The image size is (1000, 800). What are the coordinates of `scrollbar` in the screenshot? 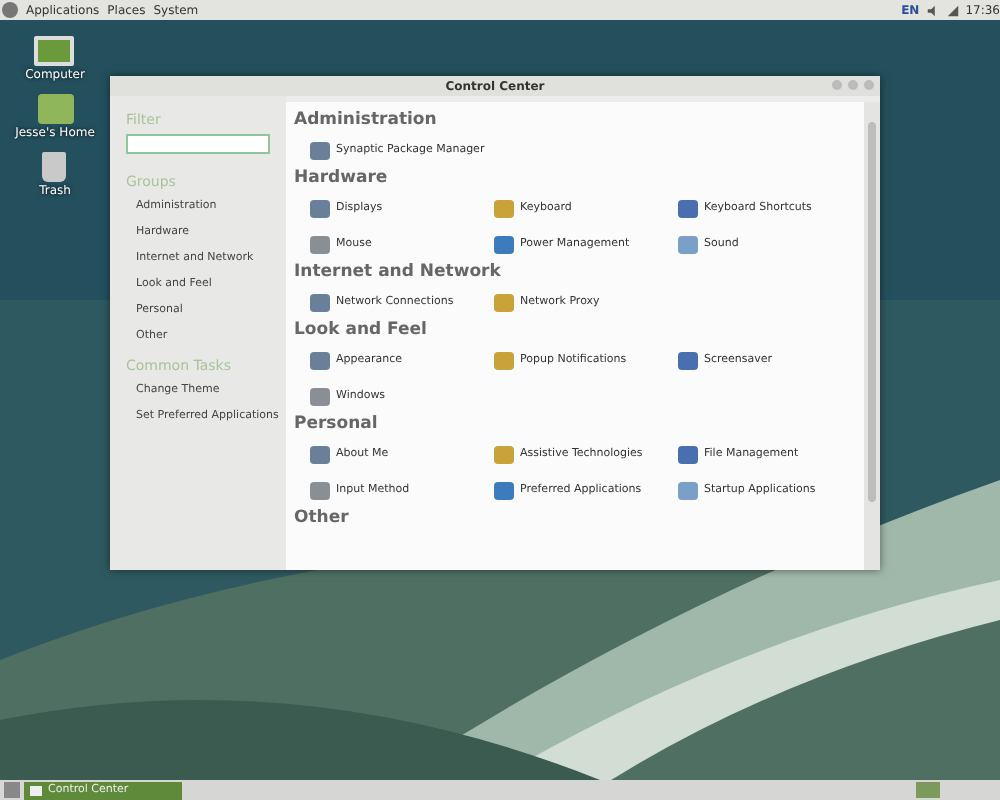 It's located at (872, 336).